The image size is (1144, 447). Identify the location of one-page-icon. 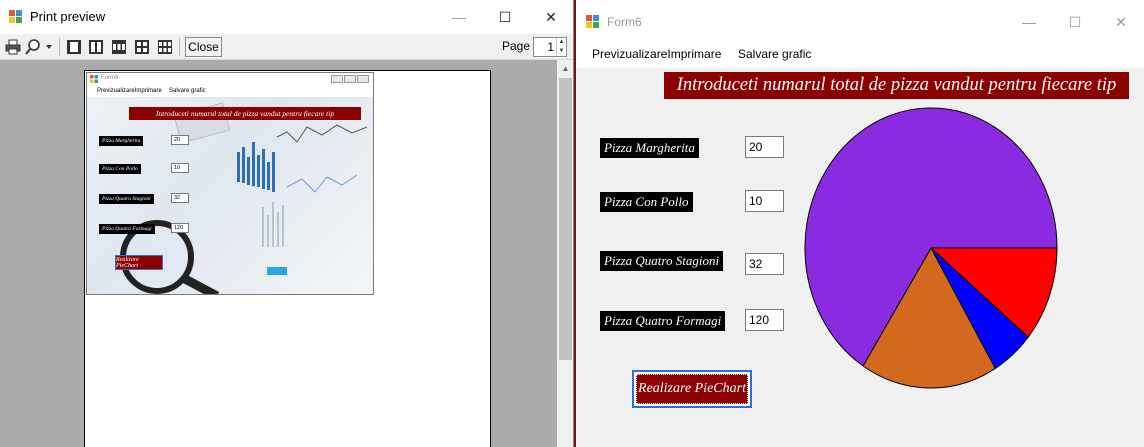
(74, 47).